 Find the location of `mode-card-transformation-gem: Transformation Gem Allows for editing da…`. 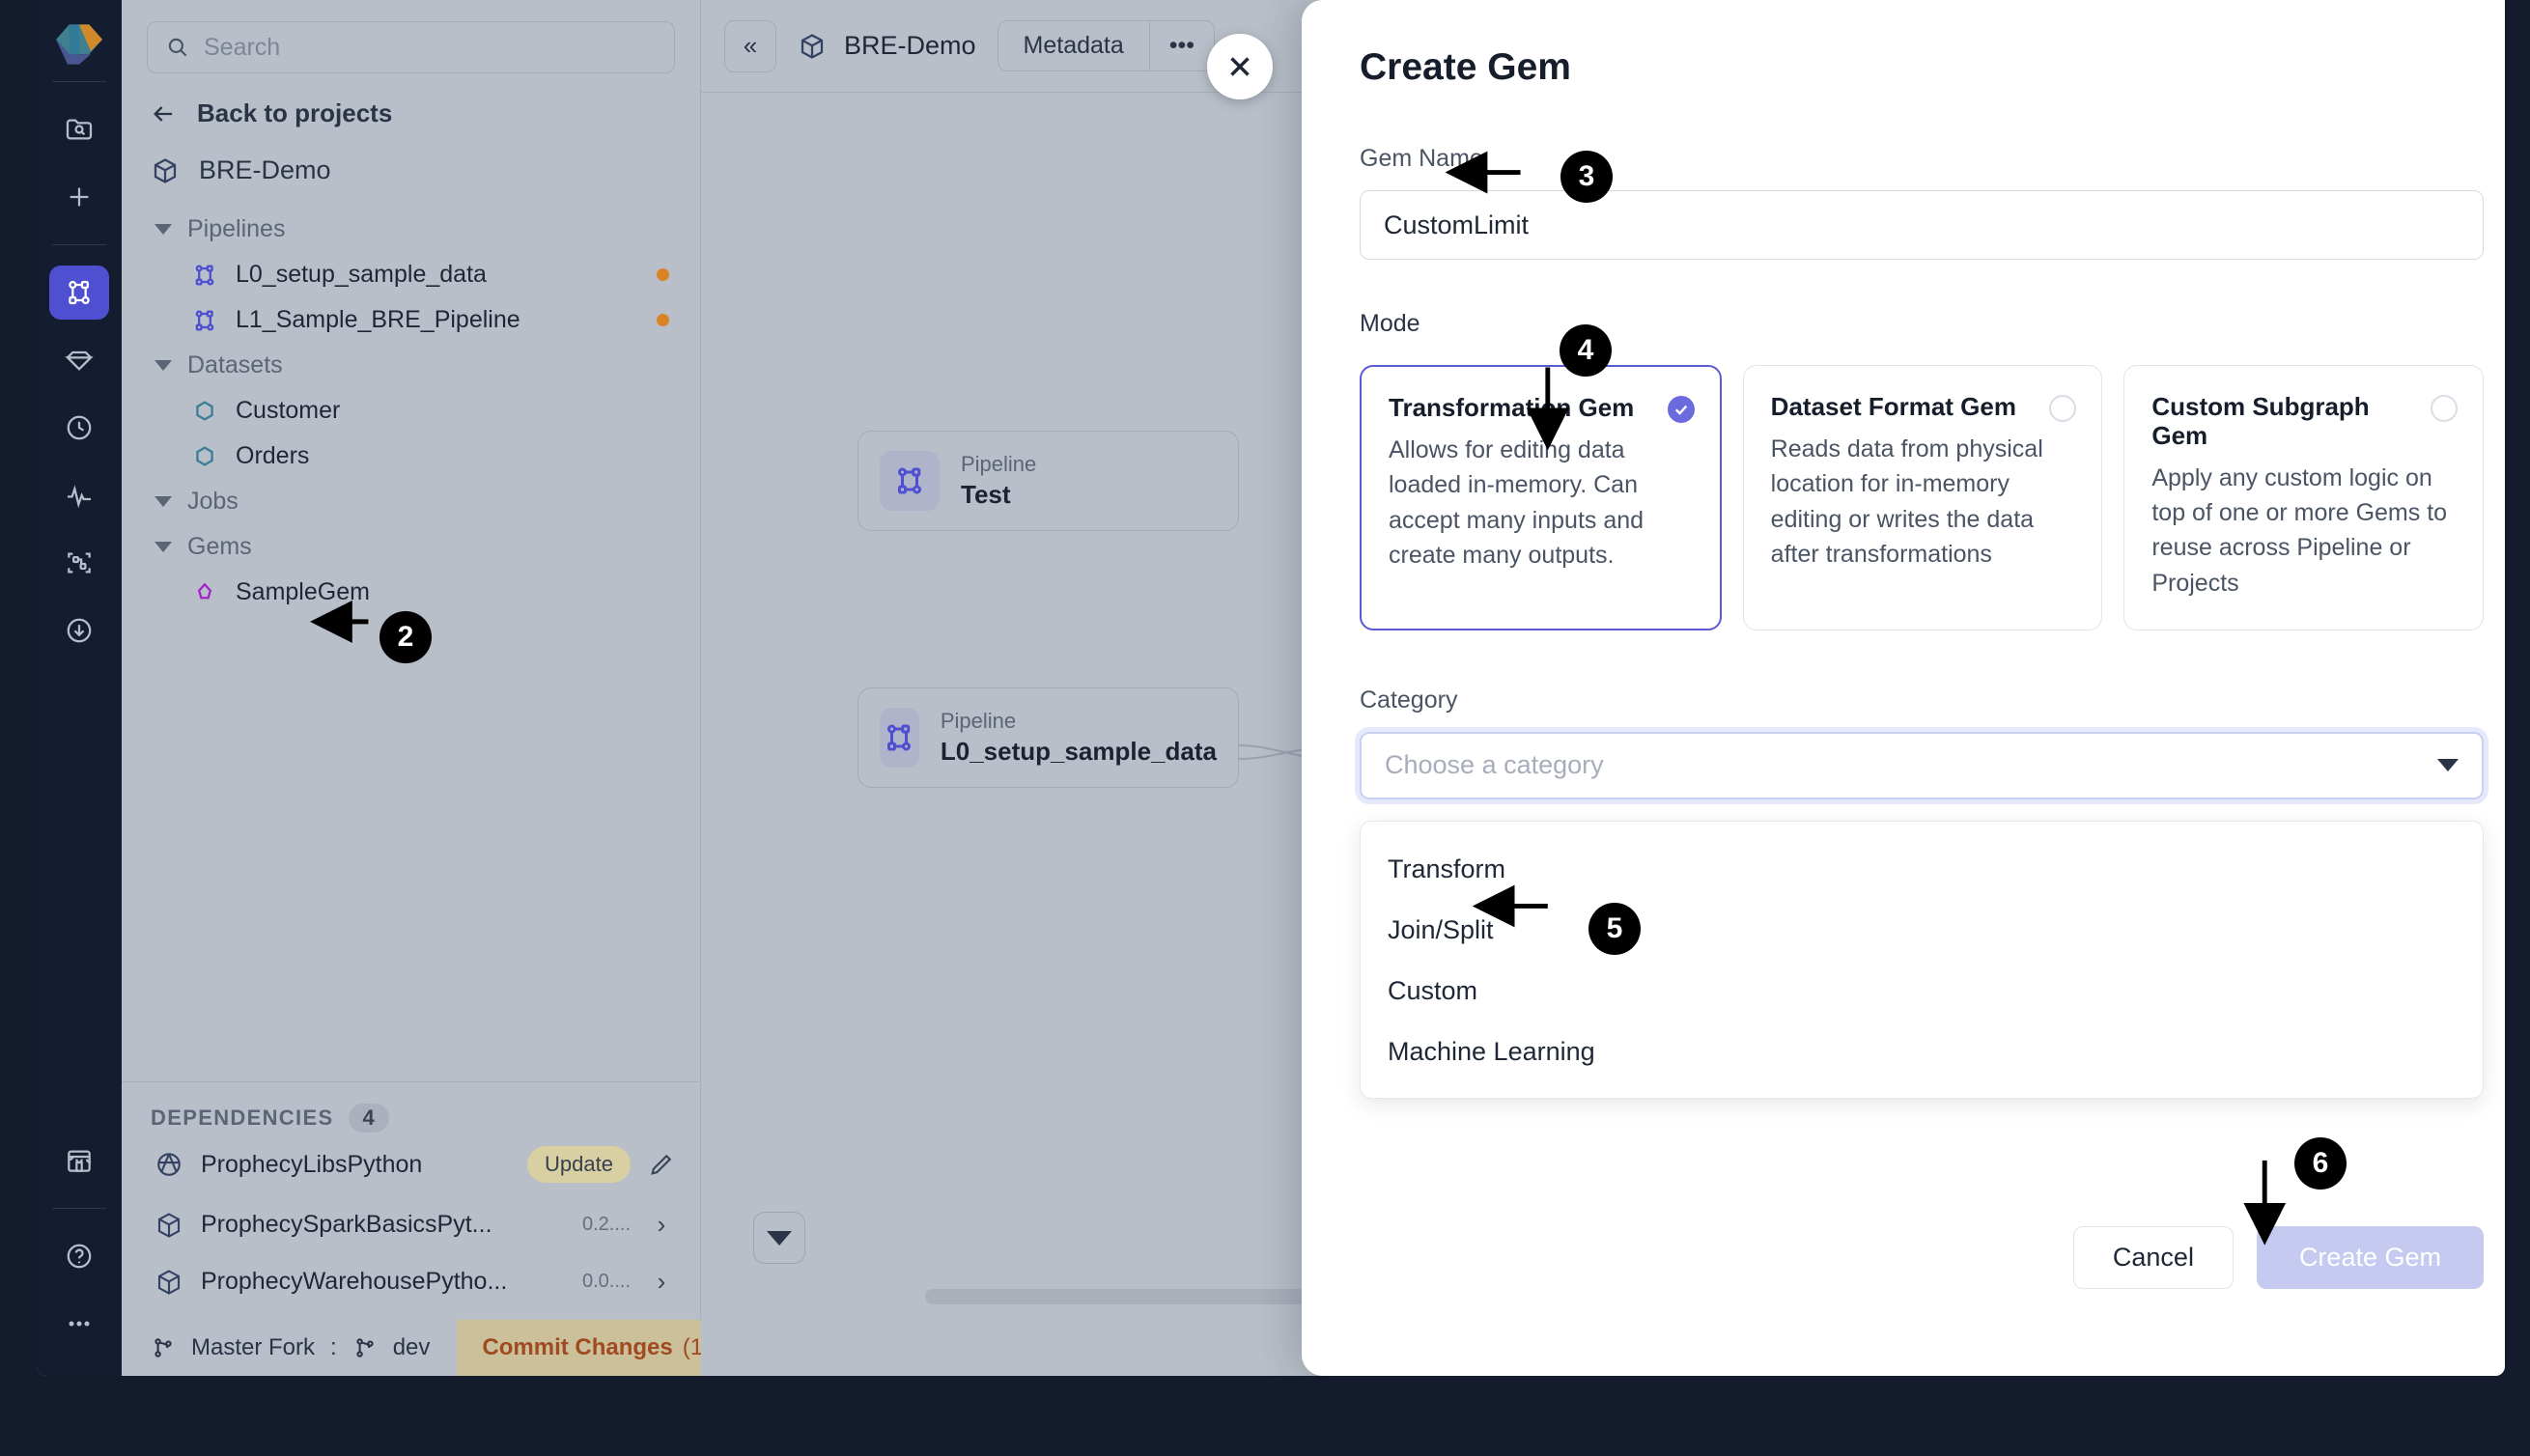

mode-card-transformation-gem: Transformation Gem Allows for editing da… is located at coordinates (1541, 498).